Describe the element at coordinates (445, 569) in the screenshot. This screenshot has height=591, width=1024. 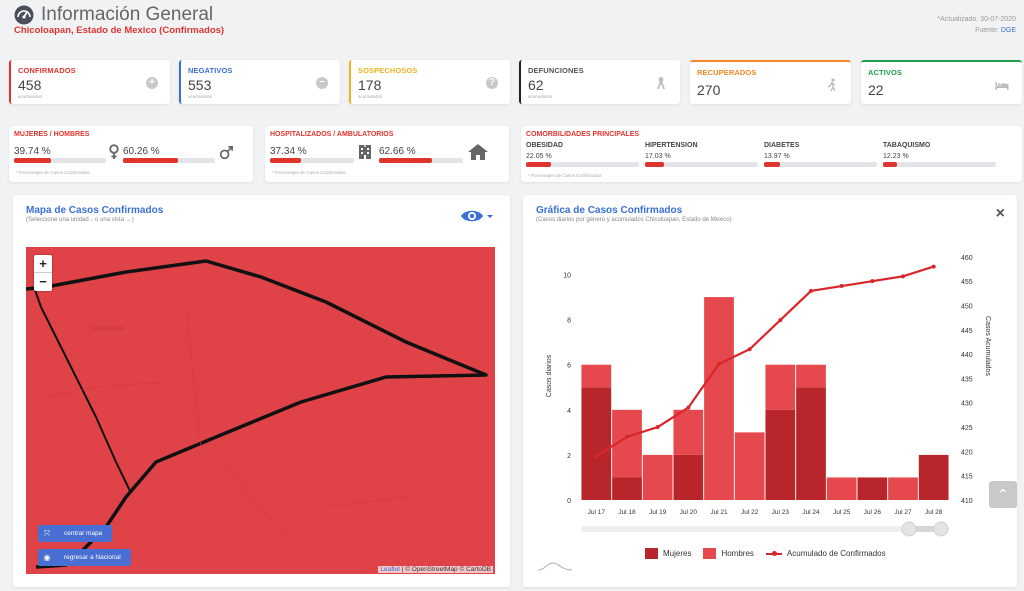
I see `attribution-text: | © OpenStreetMap © CartoDB` at that location.